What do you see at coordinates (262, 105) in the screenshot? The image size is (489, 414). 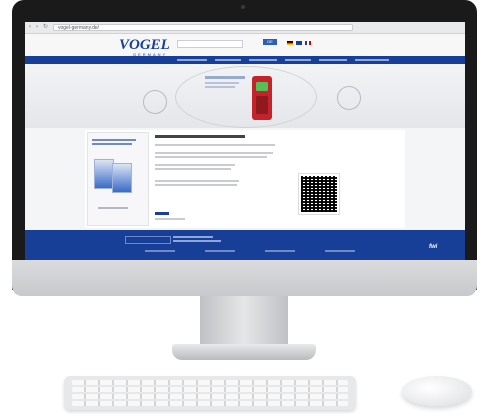 I see `product-keypad` at bounding box center [262, 105].